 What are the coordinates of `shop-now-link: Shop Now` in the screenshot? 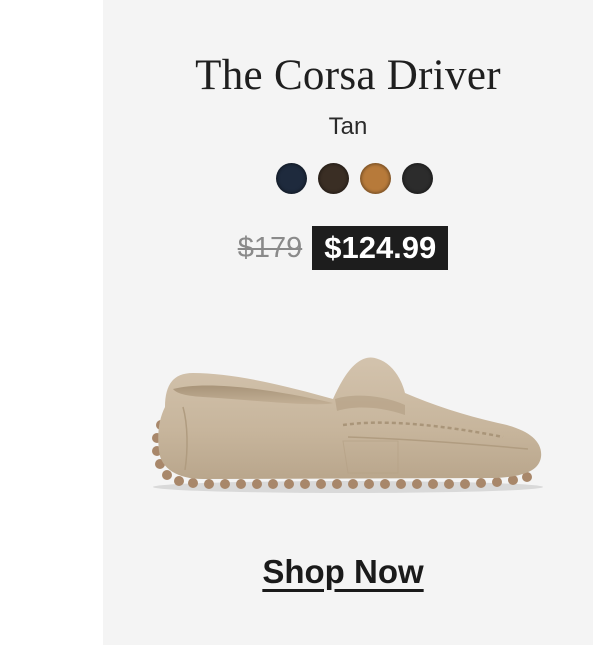 It's located at (342, 571).